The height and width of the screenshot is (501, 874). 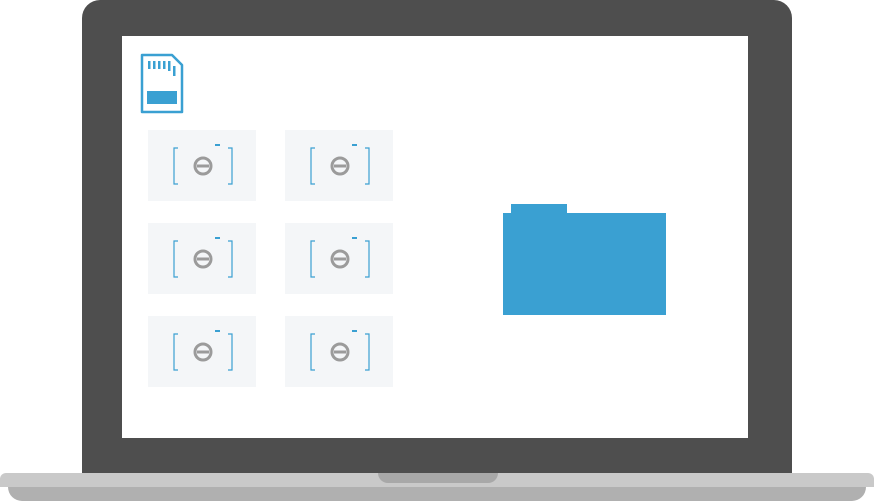 What do you see at coordinates (162, 86) in the screenshot?
I see `sd-card-icon` at bounding box center [162, 86].